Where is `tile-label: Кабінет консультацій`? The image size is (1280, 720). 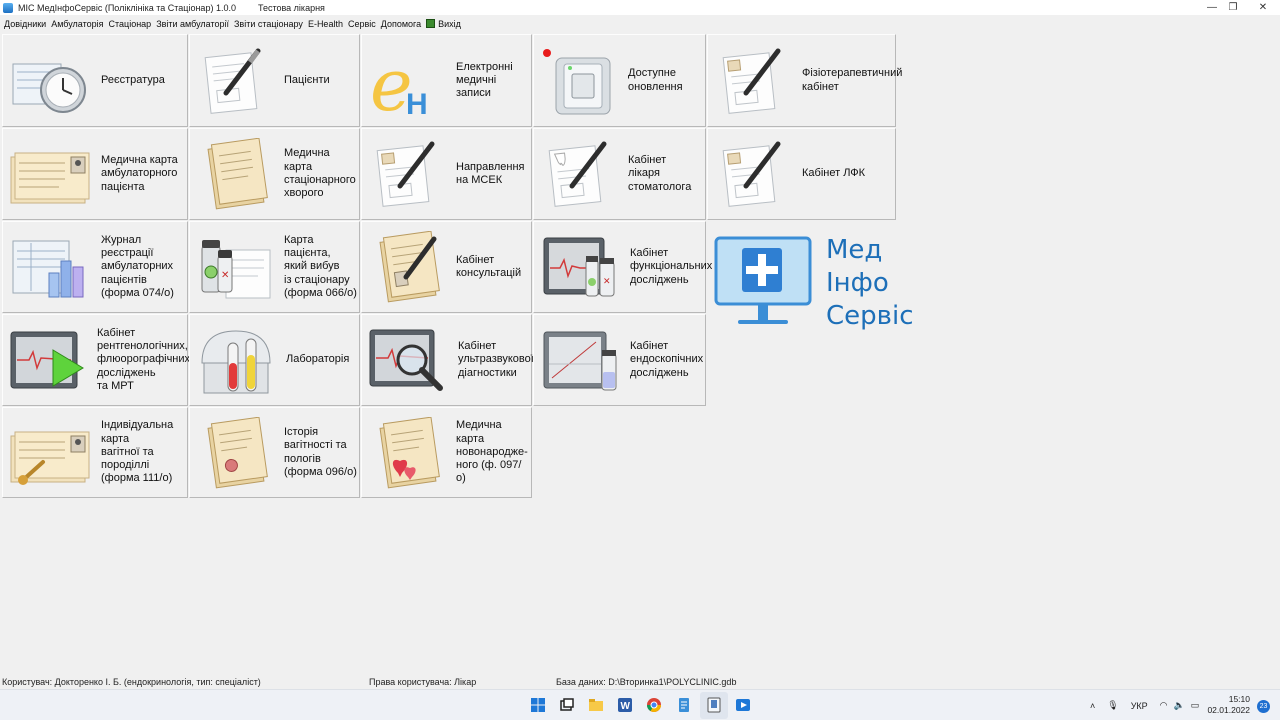 tile-label: Кабінет консультацій is located at coordinates (489, 266).